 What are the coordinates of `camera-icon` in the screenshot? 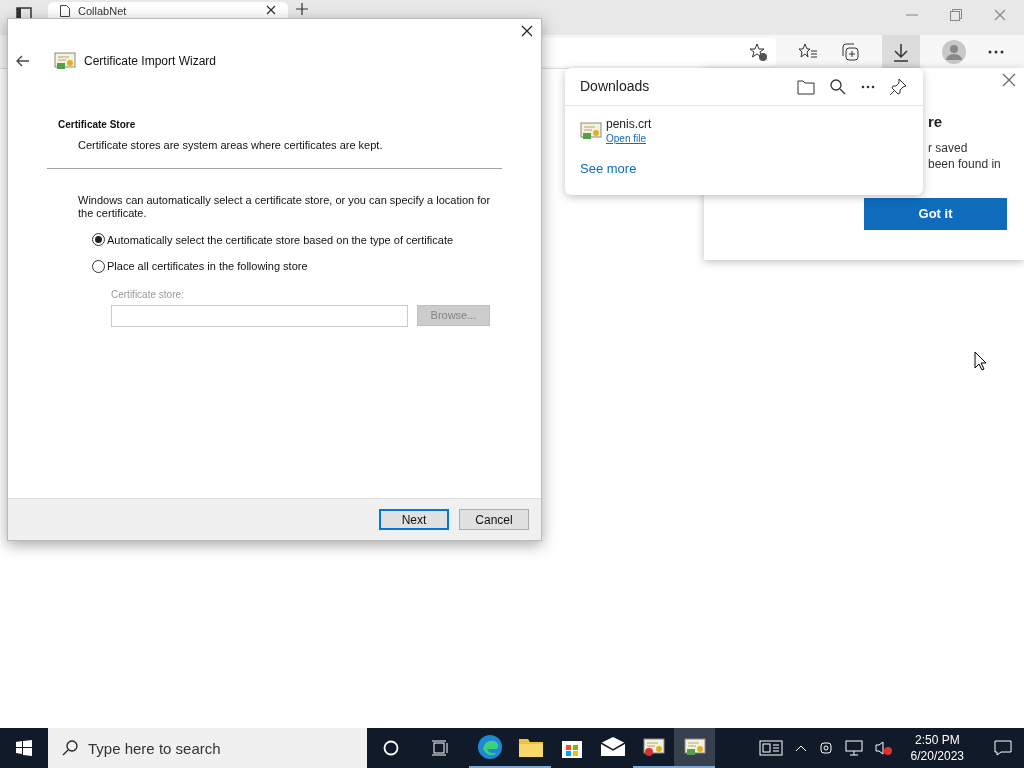 It's located at (825, 748).